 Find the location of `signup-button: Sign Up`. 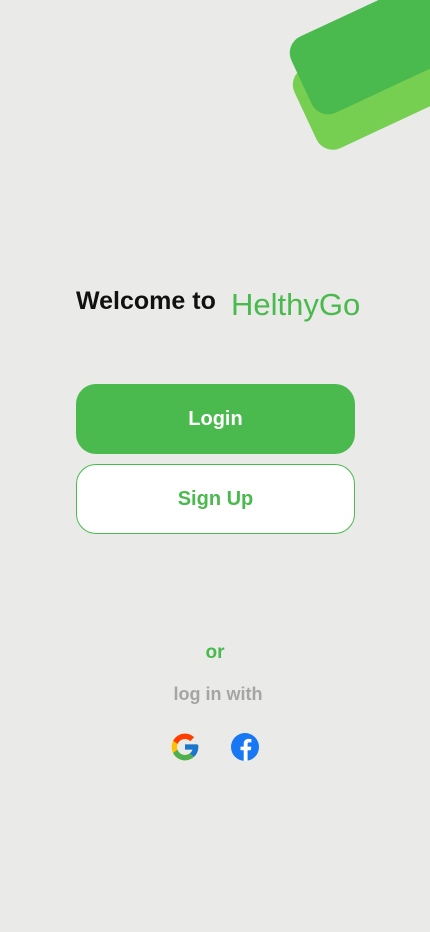

signup-button: Sign Up is located at coordinates (215, 499).